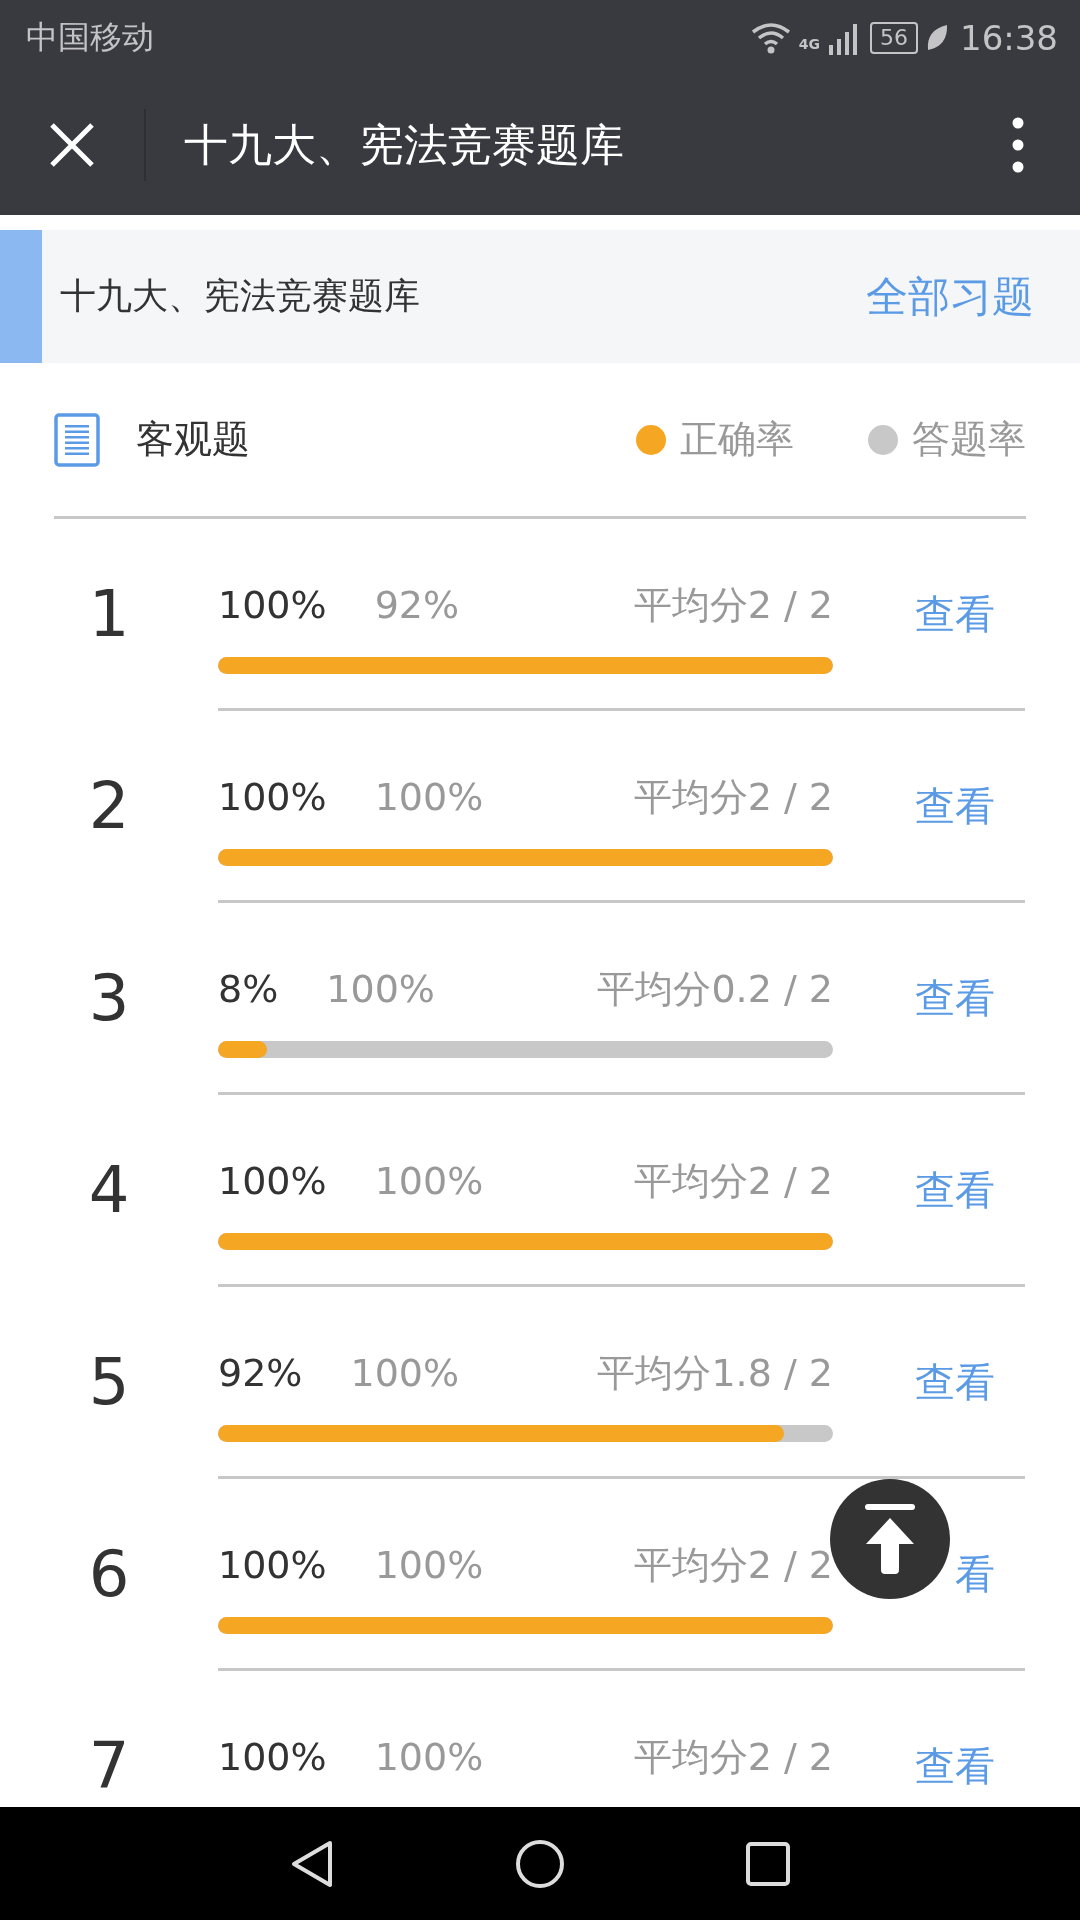  I want to click on recents-button, so click(767, 1863).